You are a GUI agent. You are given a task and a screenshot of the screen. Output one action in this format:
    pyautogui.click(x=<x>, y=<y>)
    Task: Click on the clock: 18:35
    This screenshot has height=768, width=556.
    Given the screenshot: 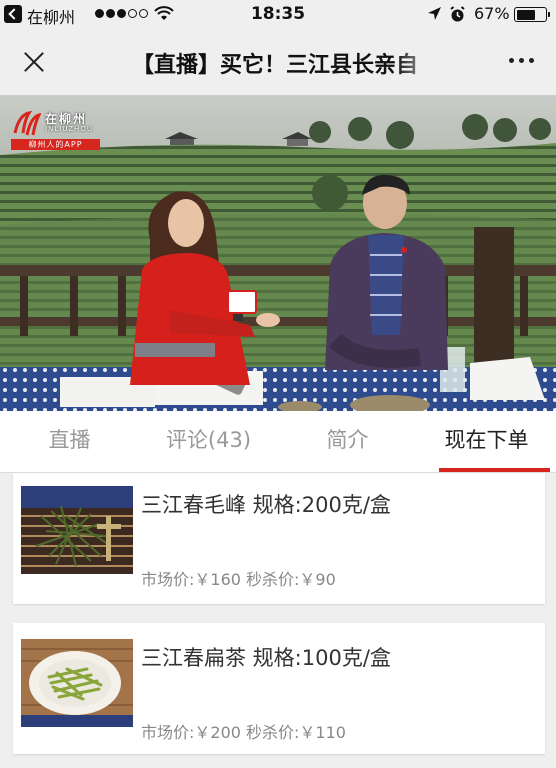 What is the action you would take?
    pyautogui.click(x=278, y=14)
    